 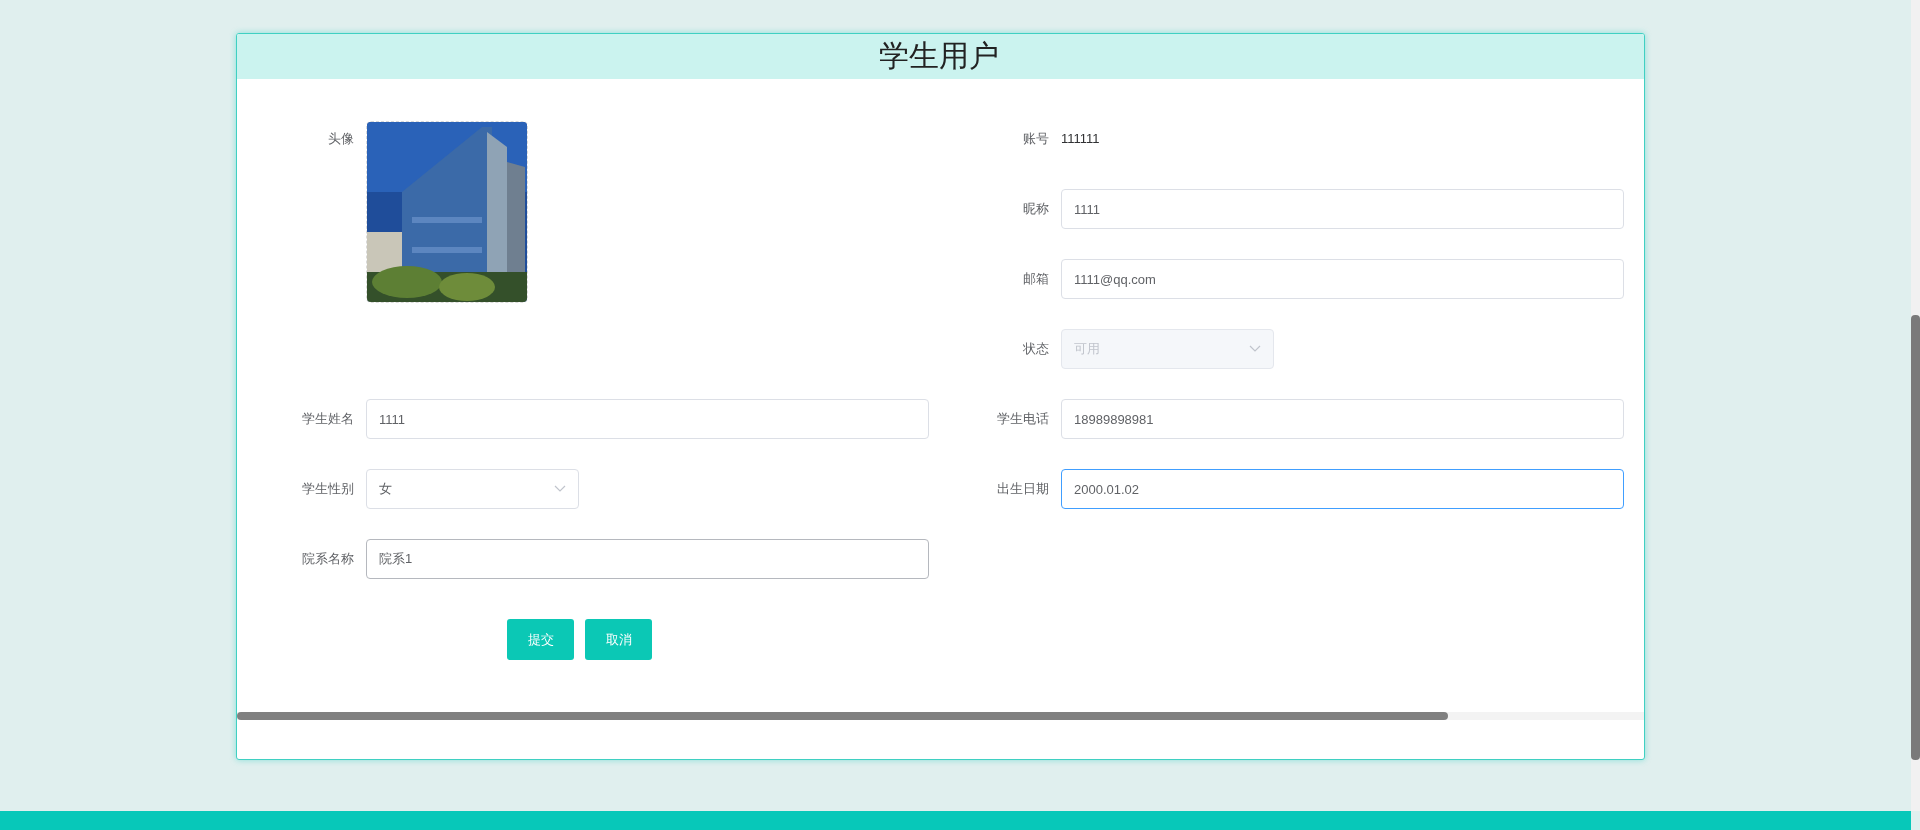 What do you see at coordinates (1036, 139) in the screenshot?
I see `field-label: 账号` at bounding box center [1036, 139].